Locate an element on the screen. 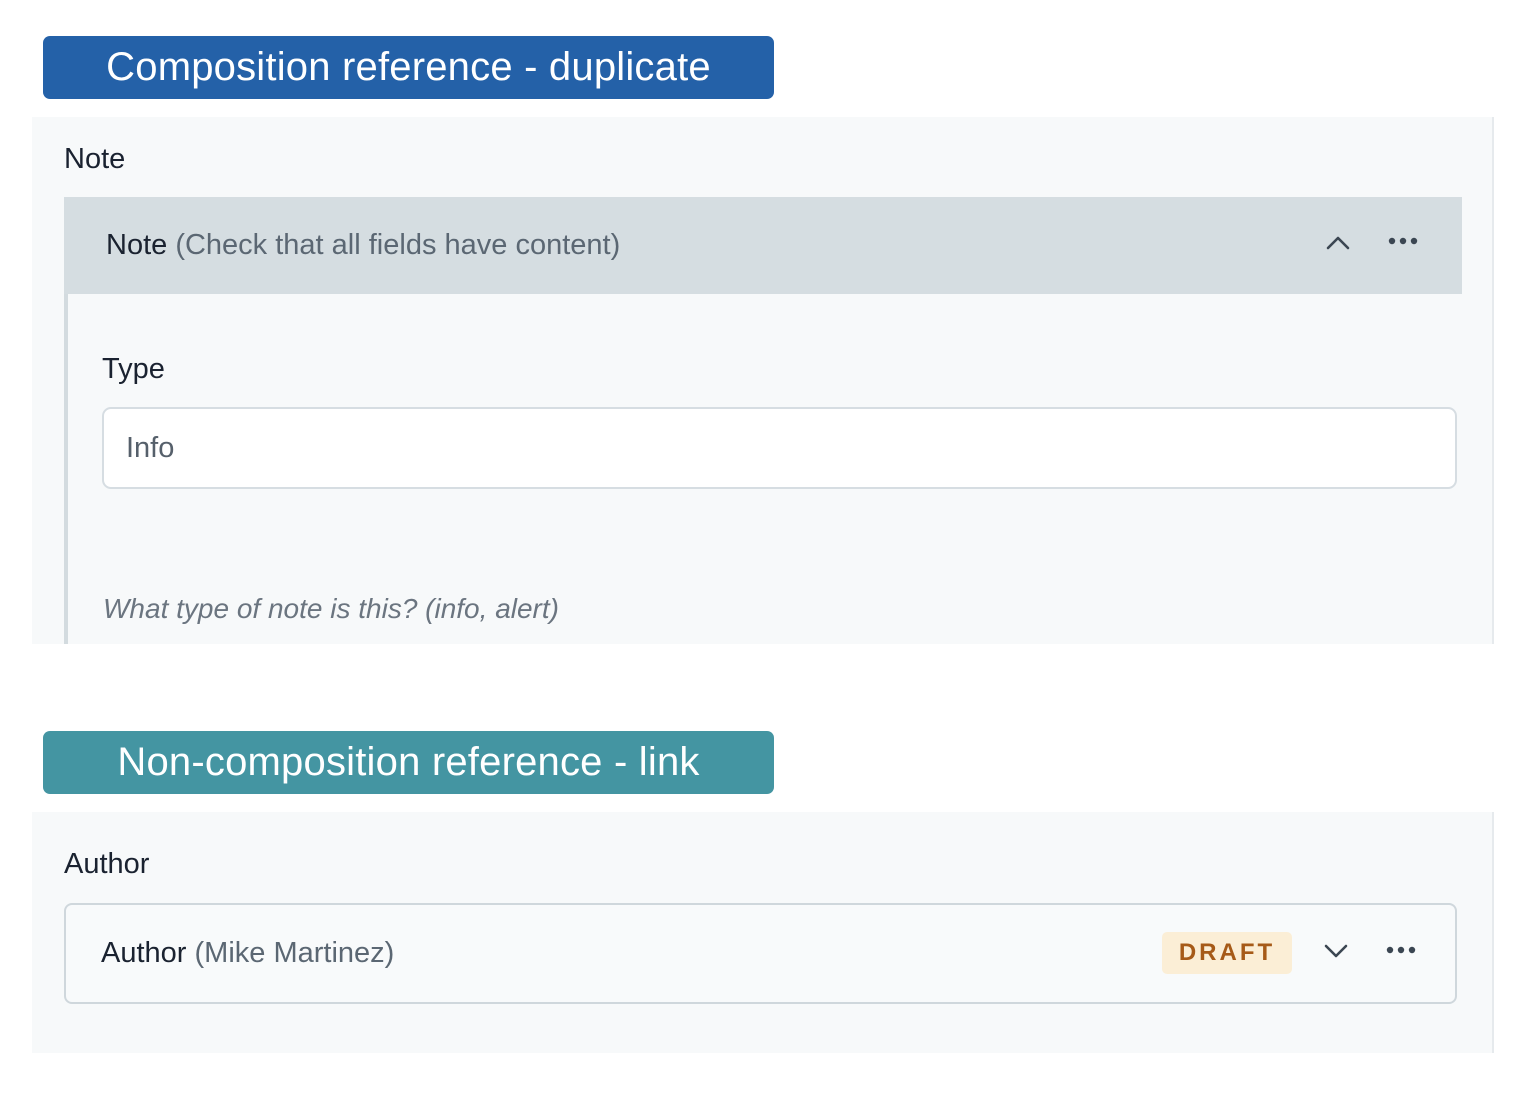  note-menu-button is located at coordinates (1403, 241).